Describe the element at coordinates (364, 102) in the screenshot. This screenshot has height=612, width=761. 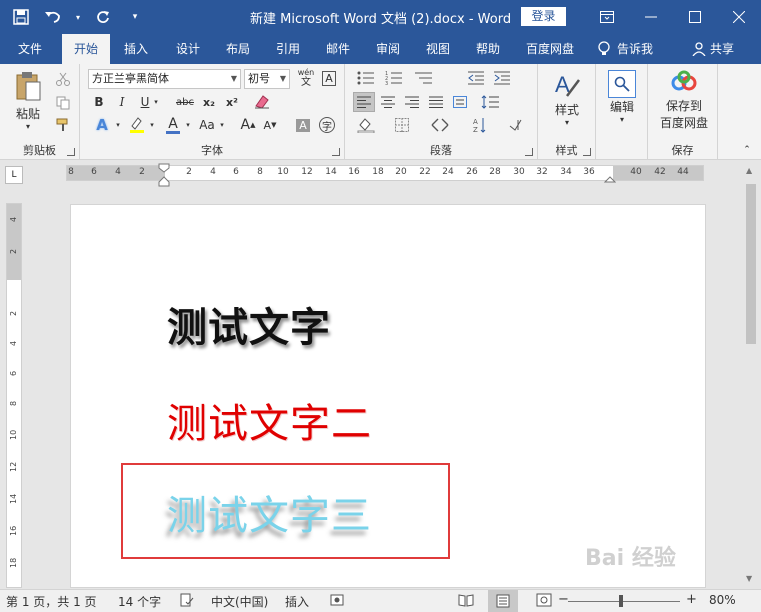
I see `align-left-icon` at that location.